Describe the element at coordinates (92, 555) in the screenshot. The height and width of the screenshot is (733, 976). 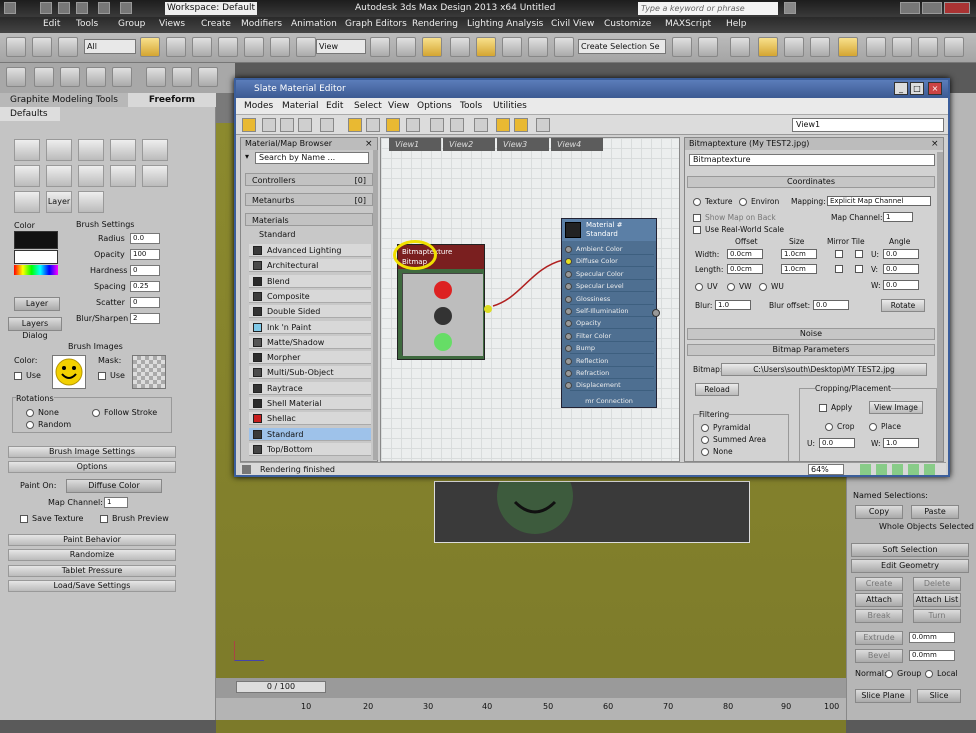
I see `section-randomize: Randomize` at that location.